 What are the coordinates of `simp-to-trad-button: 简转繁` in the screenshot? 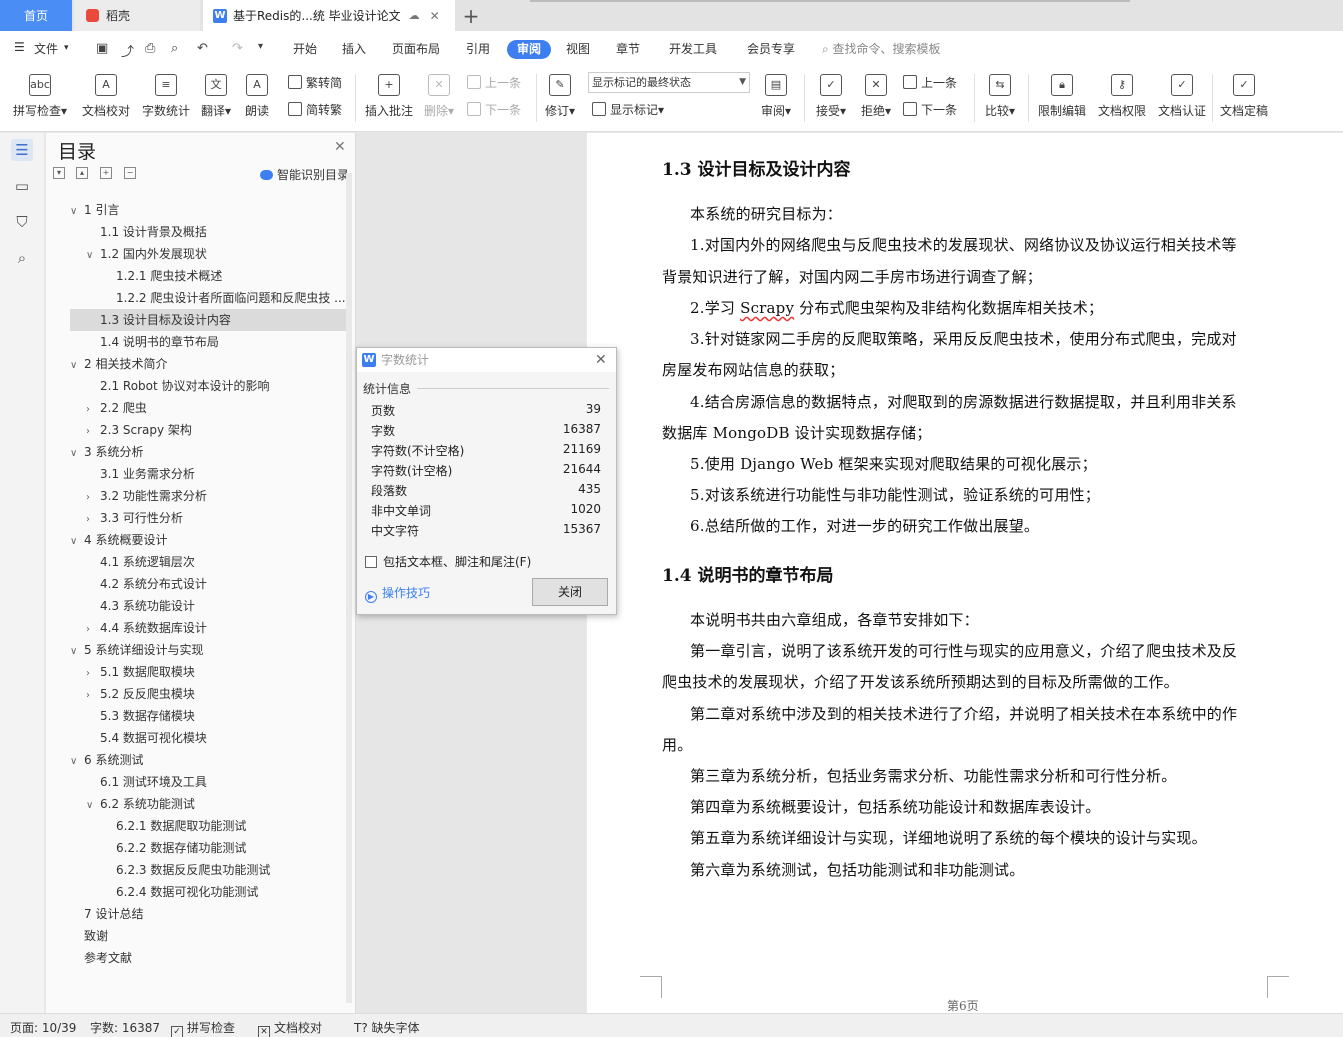 It's located at (315, 109).